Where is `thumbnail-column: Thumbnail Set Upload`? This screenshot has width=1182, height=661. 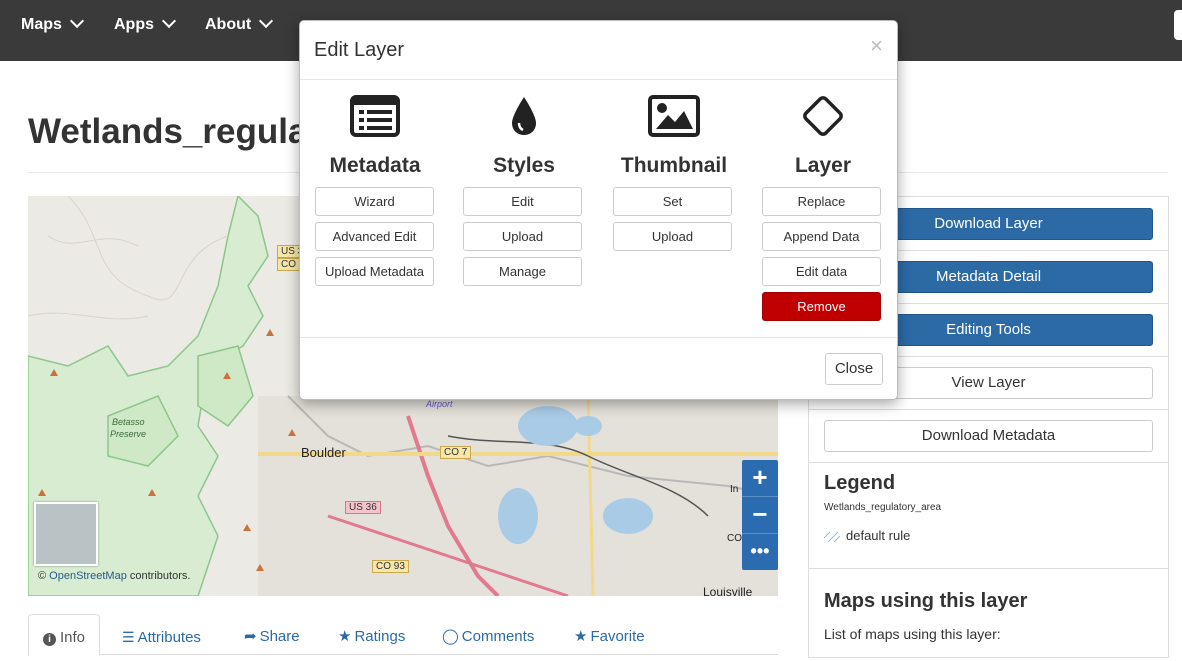
thumbnail-column: Thumbnail Set Upload is located at coordinates (674, 204).